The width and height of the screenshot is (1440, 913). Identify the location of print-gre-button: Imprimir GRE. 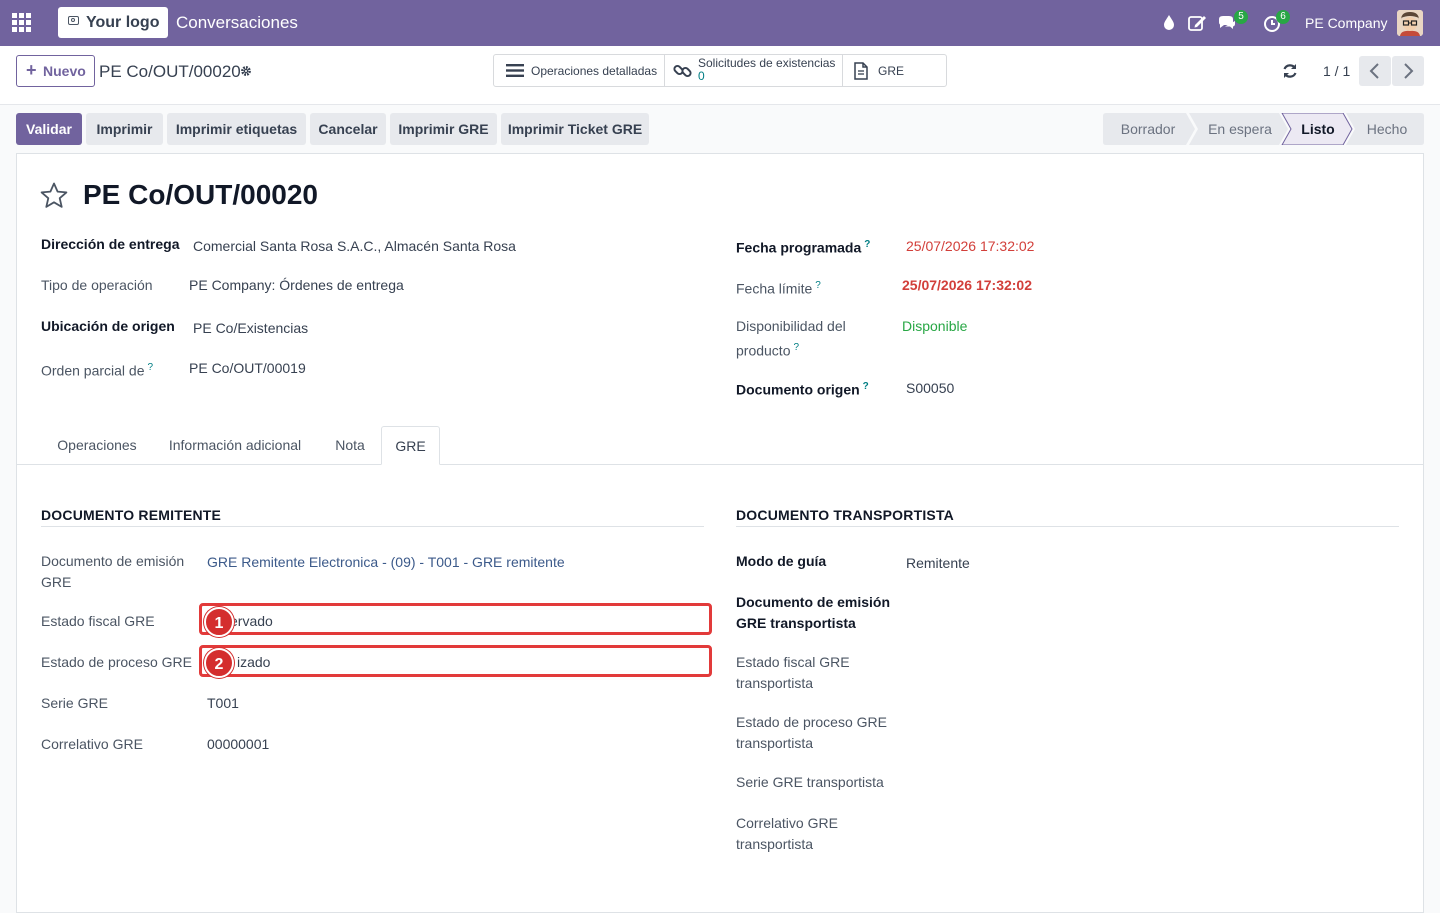
(443, 129).